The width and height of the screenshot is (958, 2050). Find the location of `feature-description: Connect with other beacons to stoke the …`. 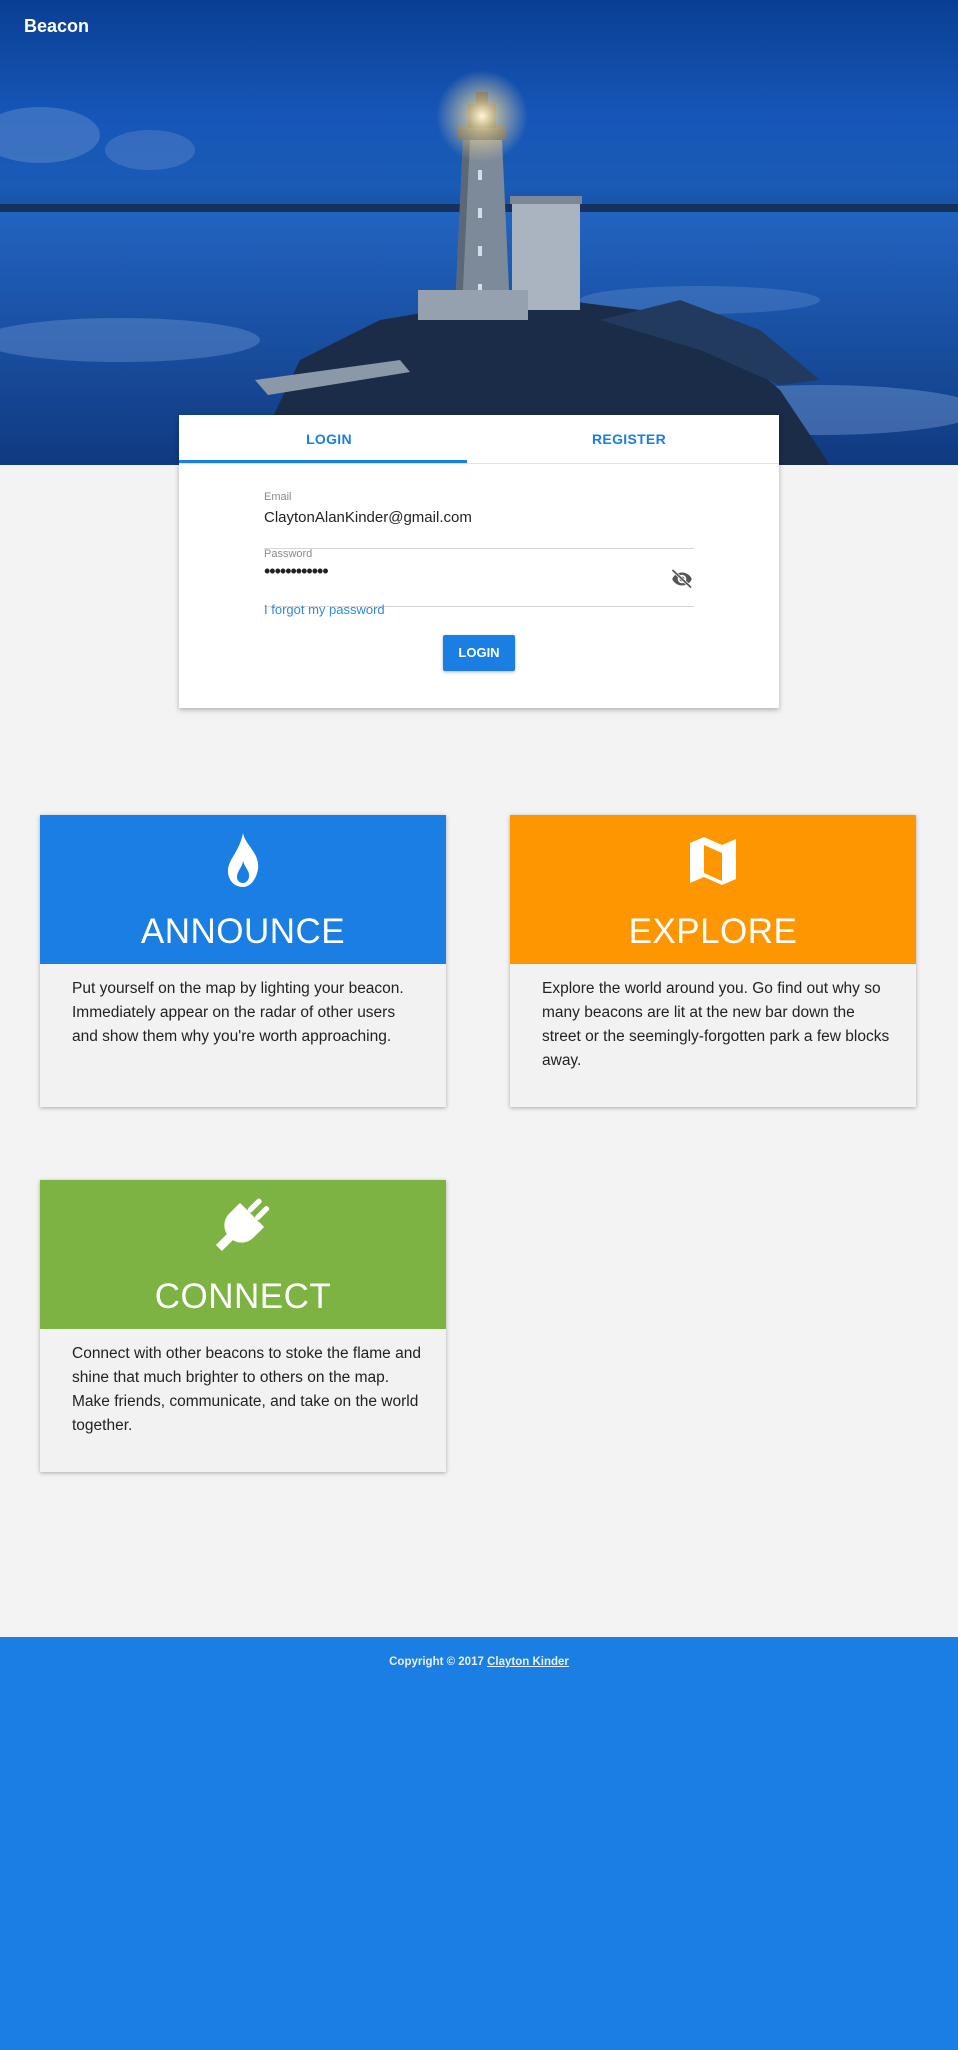

feature-description: Connect with other beacons to stoke the … is located at coordinates (246, 1389).